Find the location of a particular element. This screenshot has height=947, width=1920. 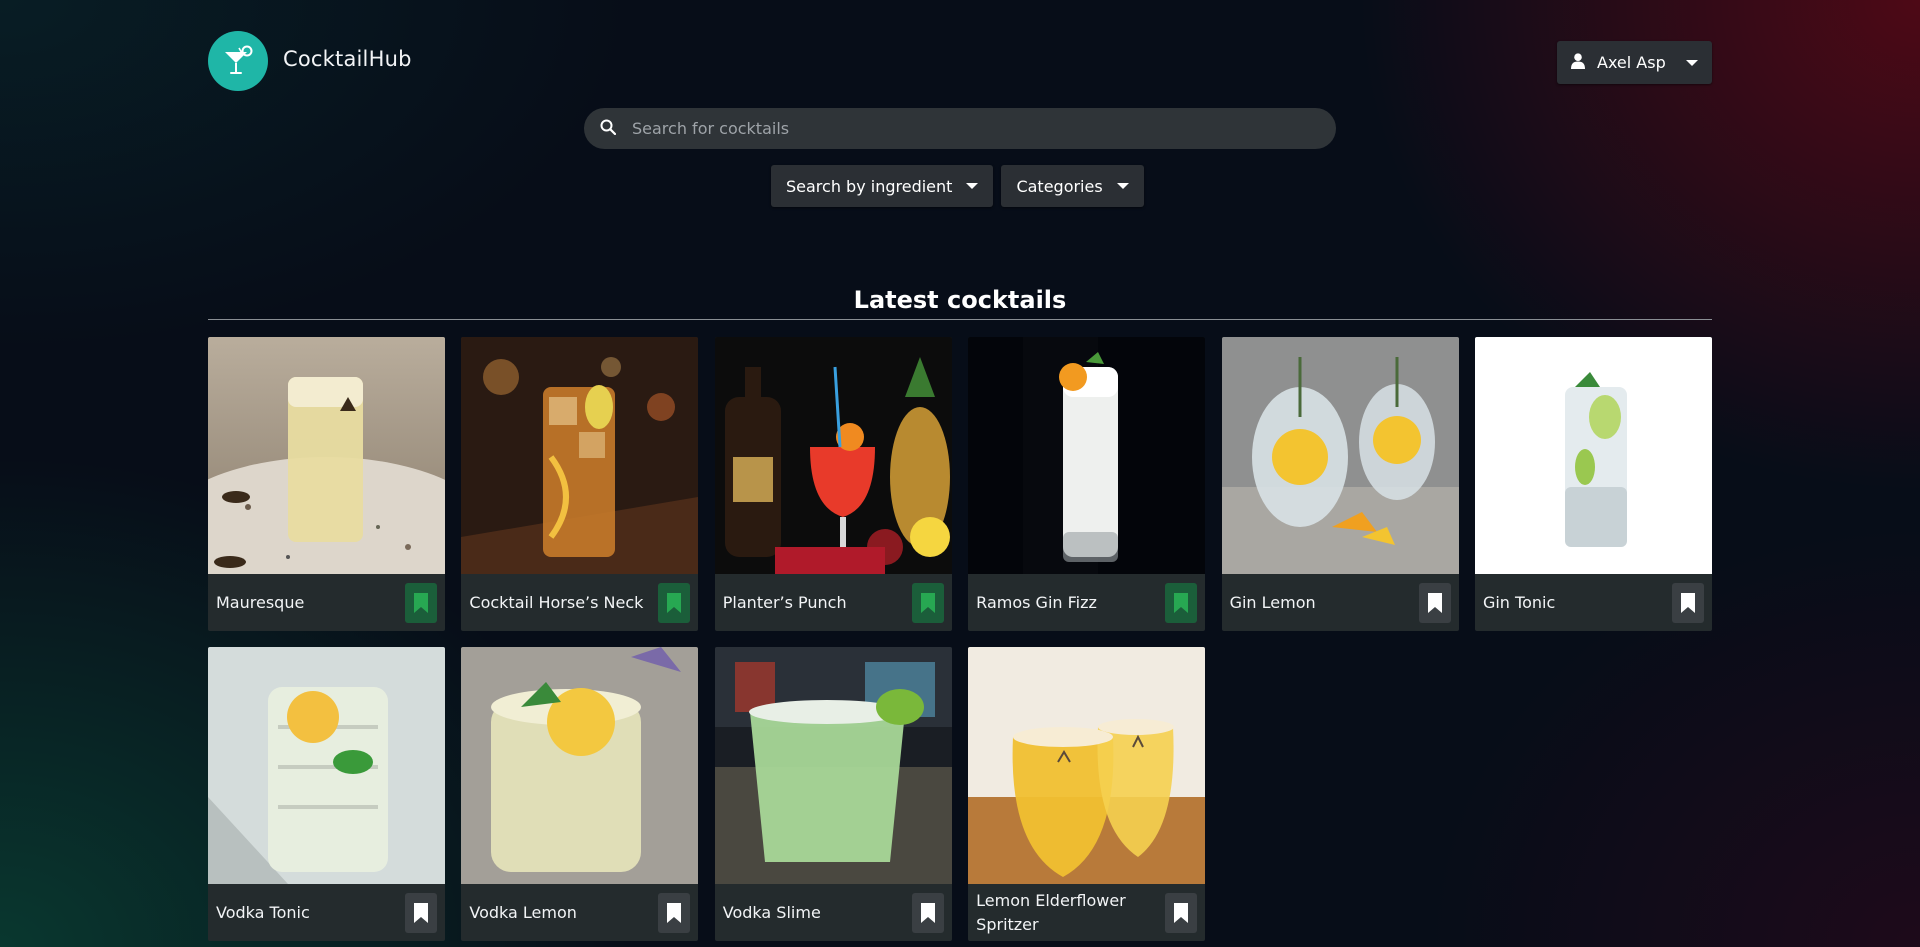

cocktail-card: Ramos Gin Fizz is located at coordinates (1087, 484).